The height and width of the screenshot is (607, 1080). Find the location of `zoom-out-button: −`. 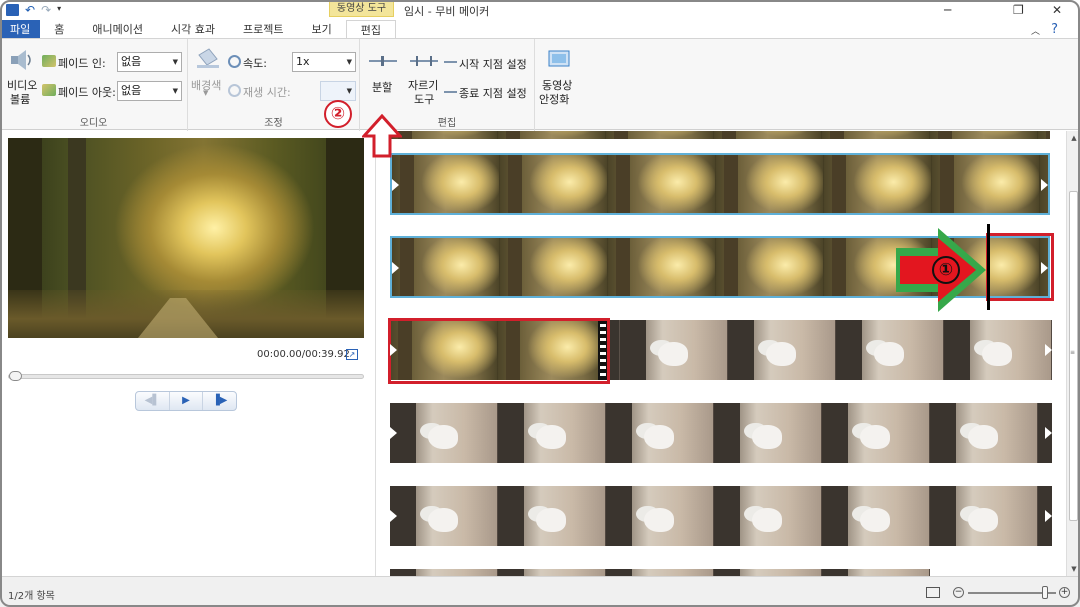

zoom-out-button: − is located at coordinates (958, 592).